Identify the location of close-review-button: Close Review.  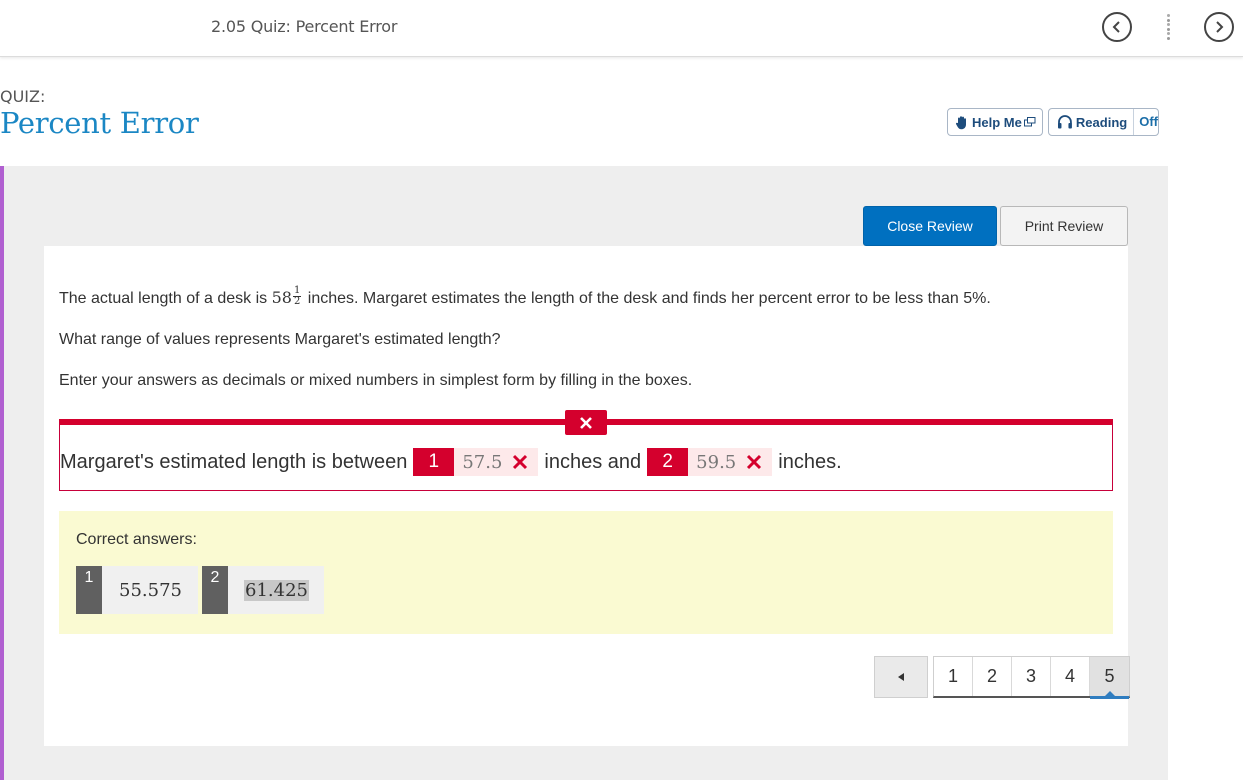
(930, 226).